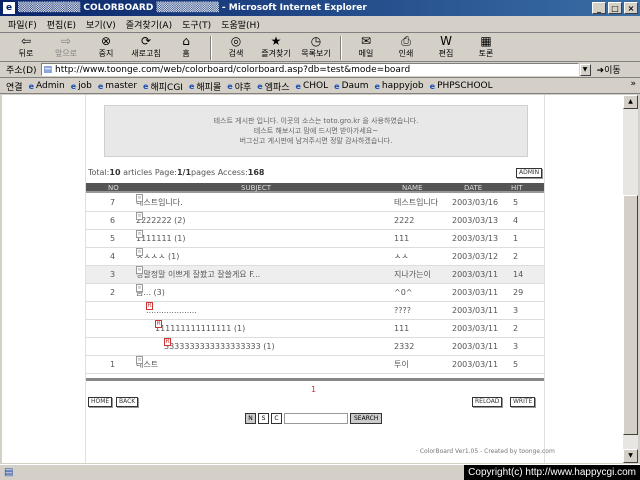  What do you see at coordinates (599, 8) in the screenshot?
I see `minimize-button: _` at bounding box center [599, 8].